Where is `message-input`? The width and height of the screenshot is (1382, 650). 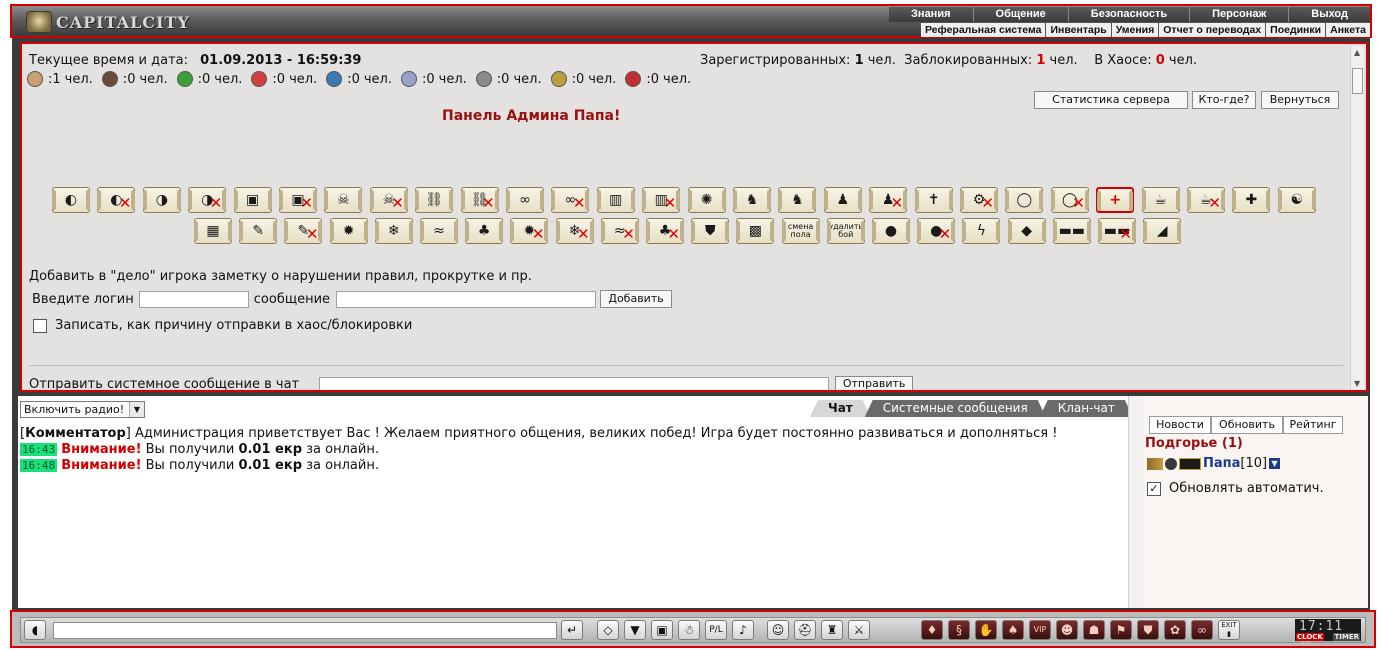 message-input is located at coordinates (466, 299).